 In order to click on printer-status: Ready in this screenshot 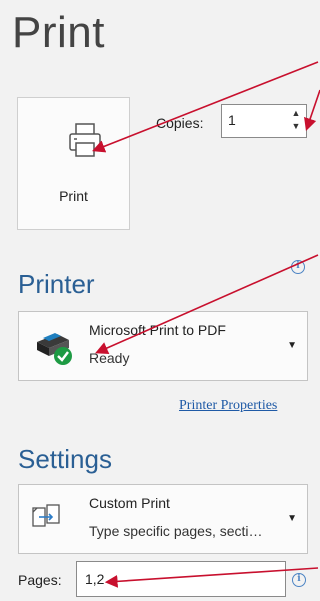, I will do `click(109, 358)`.